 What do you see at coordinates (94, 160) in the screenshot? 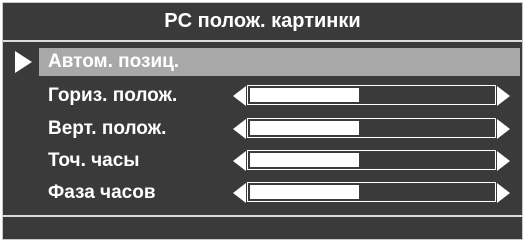
I see `menu-item-label: Точ. часы` at bounding box center [94, 160].